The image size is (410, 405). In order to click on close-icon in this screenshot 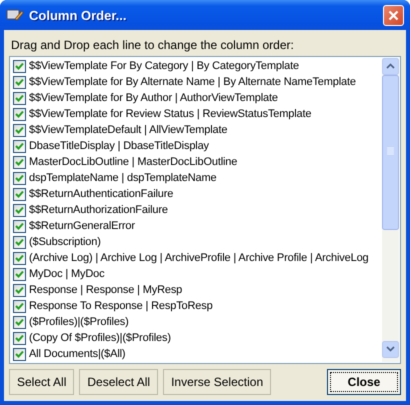, I will do `click(393, 15)`.